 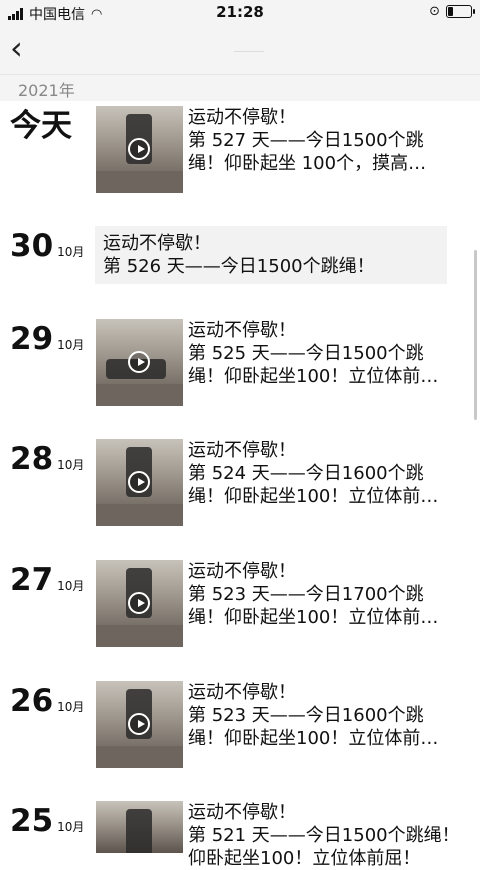 What do you see at coordinates (240, 87) in the screenshot?
I see `year-header: 2021年` at bounding box center [240, 87].